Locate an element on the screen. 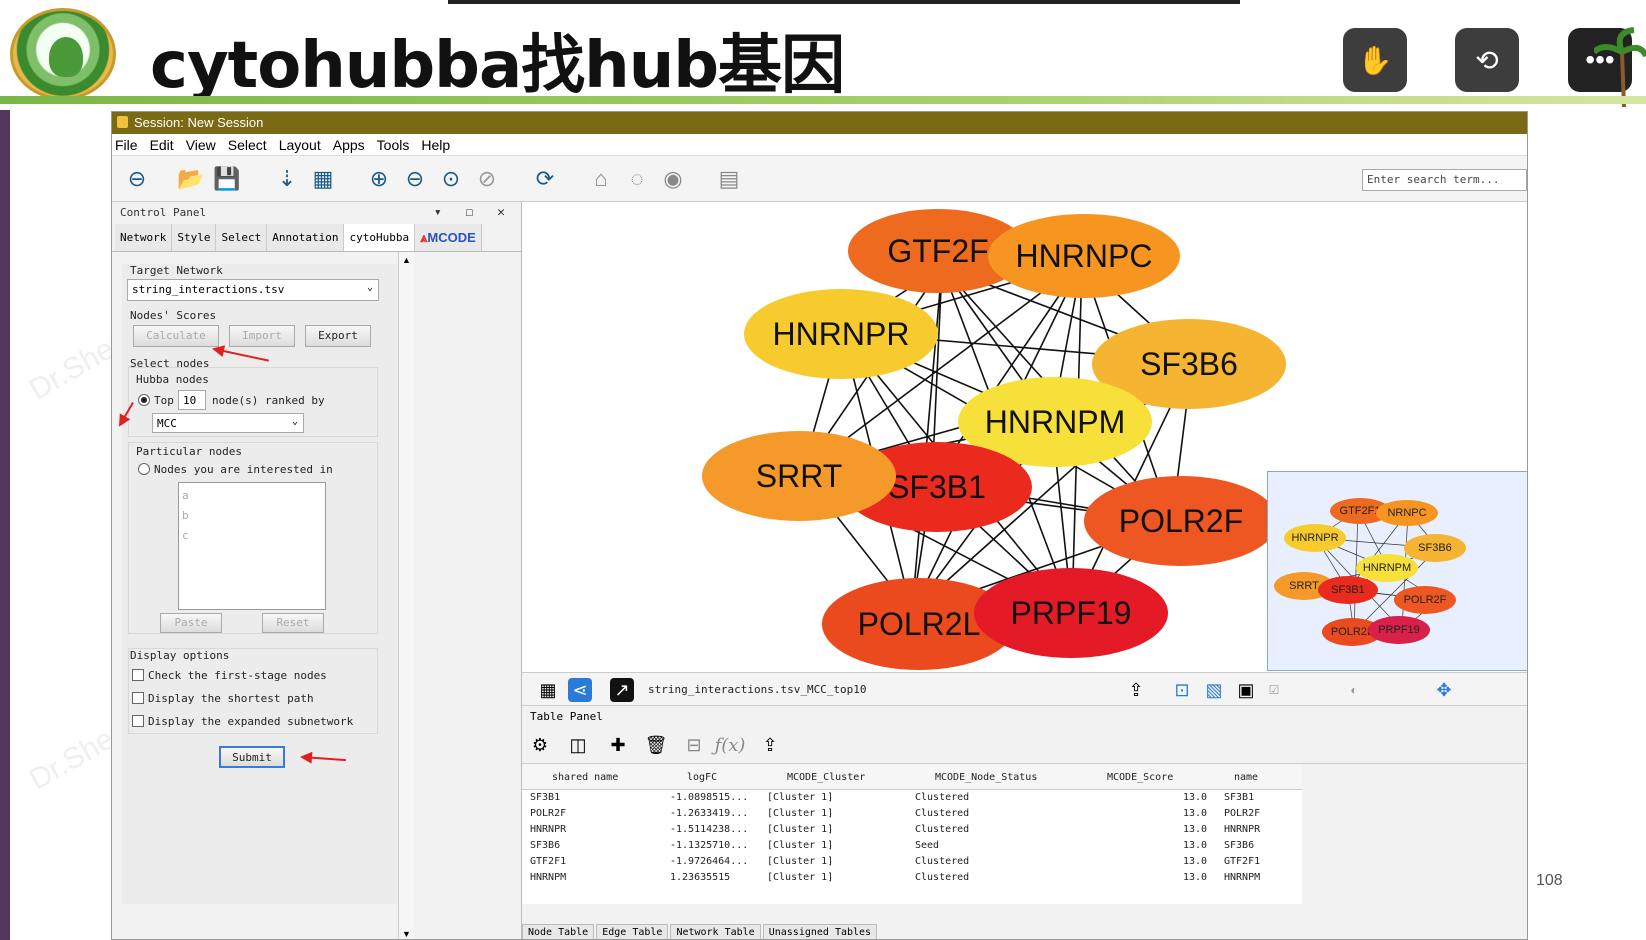  control-panel-scrollbar: ▲ ▼ is located at coordinates (406, 595).